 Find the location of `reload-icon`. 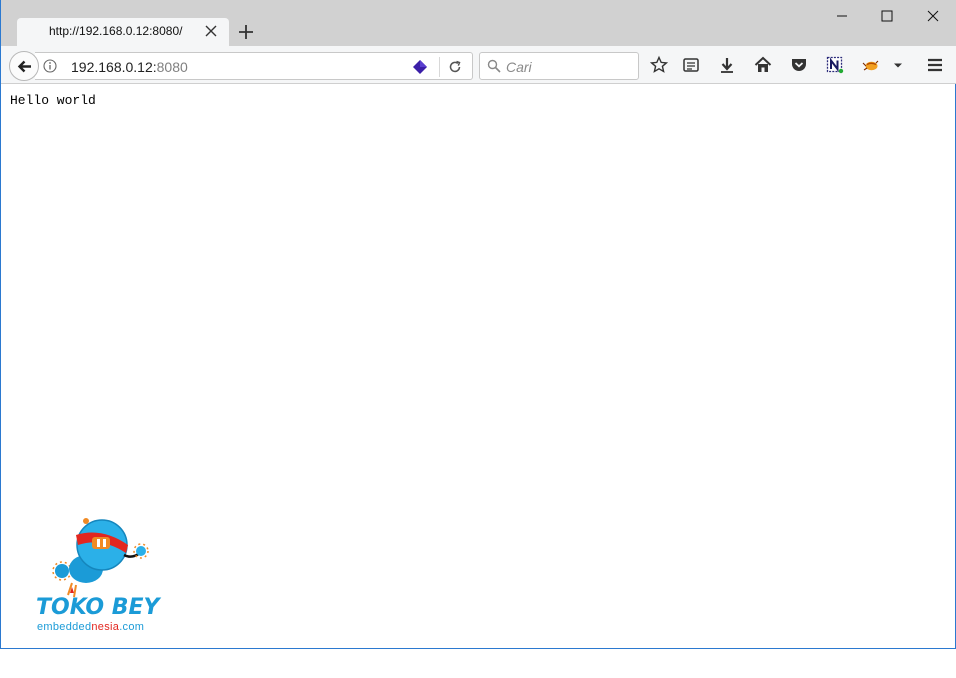

reload-icon is located at coordinates (455, 67).